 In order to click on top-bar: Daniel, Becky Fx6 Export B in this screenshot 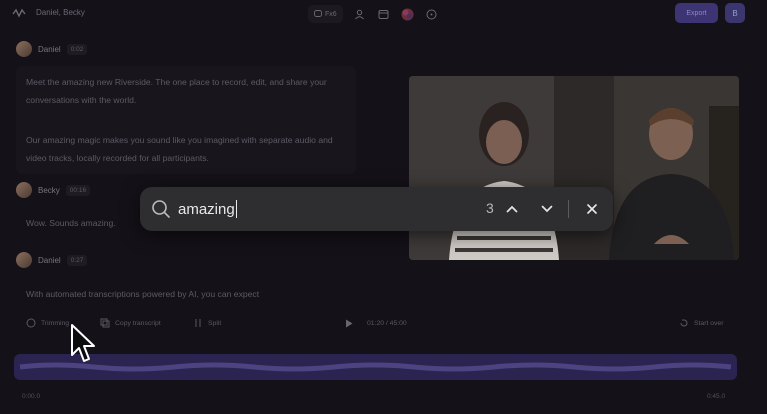, I will do `click(383, 14)`.